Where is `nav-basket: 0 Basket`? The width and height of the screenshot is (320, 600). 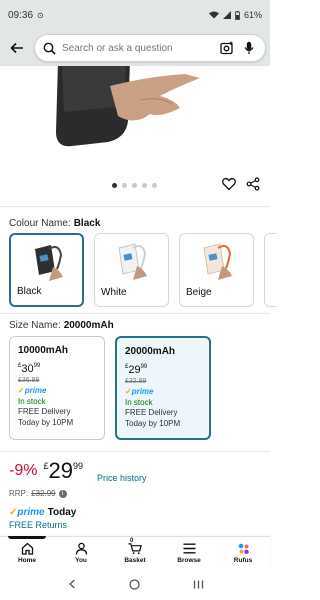 nav-basket: 0 Basket is located at coordinates (135, 552).